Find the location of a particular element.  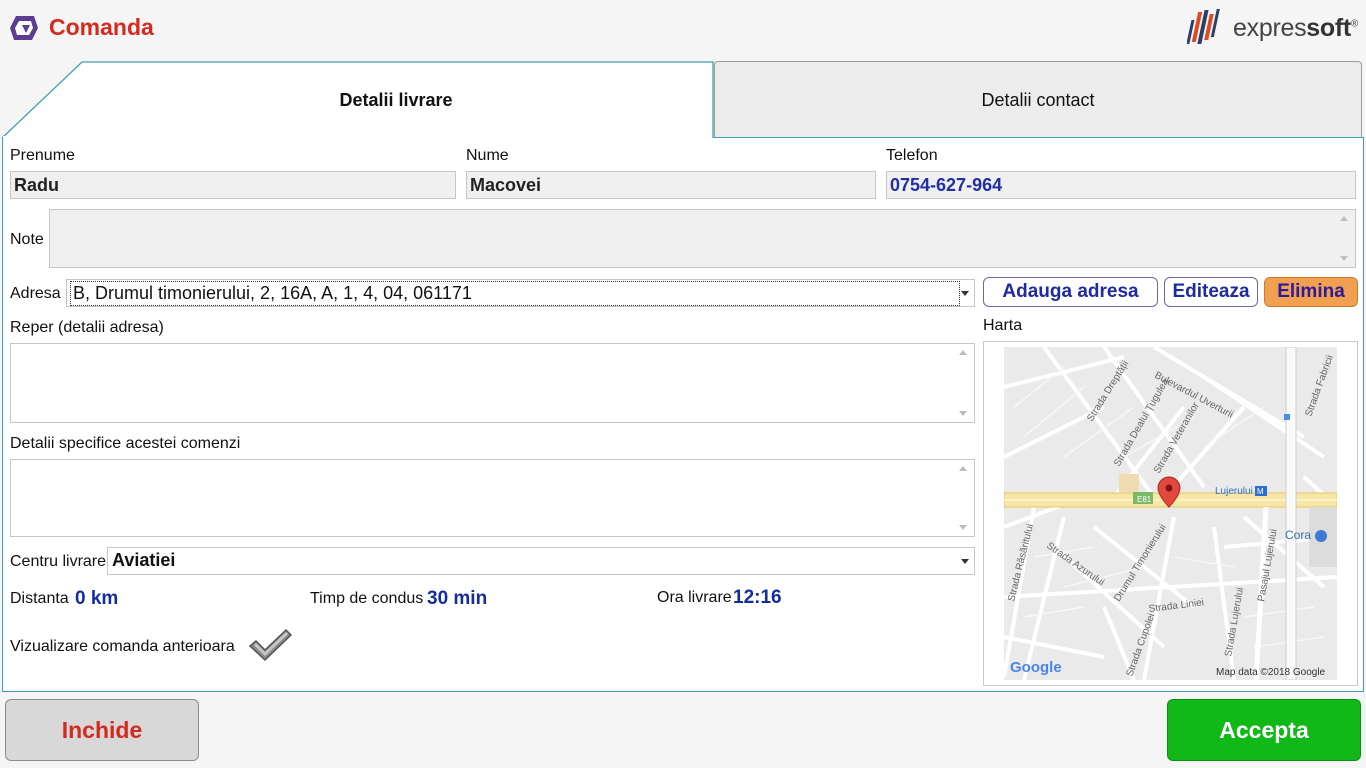

nume-field: Macovei is located at coordinates (671, 185).